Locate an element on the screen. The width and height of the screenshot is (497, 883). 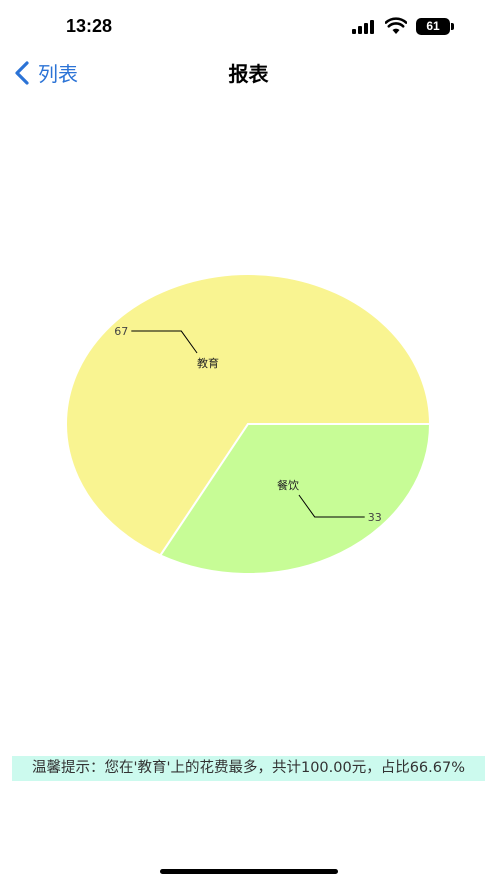
page-title: 报表 is located at coordinates (248, 74).